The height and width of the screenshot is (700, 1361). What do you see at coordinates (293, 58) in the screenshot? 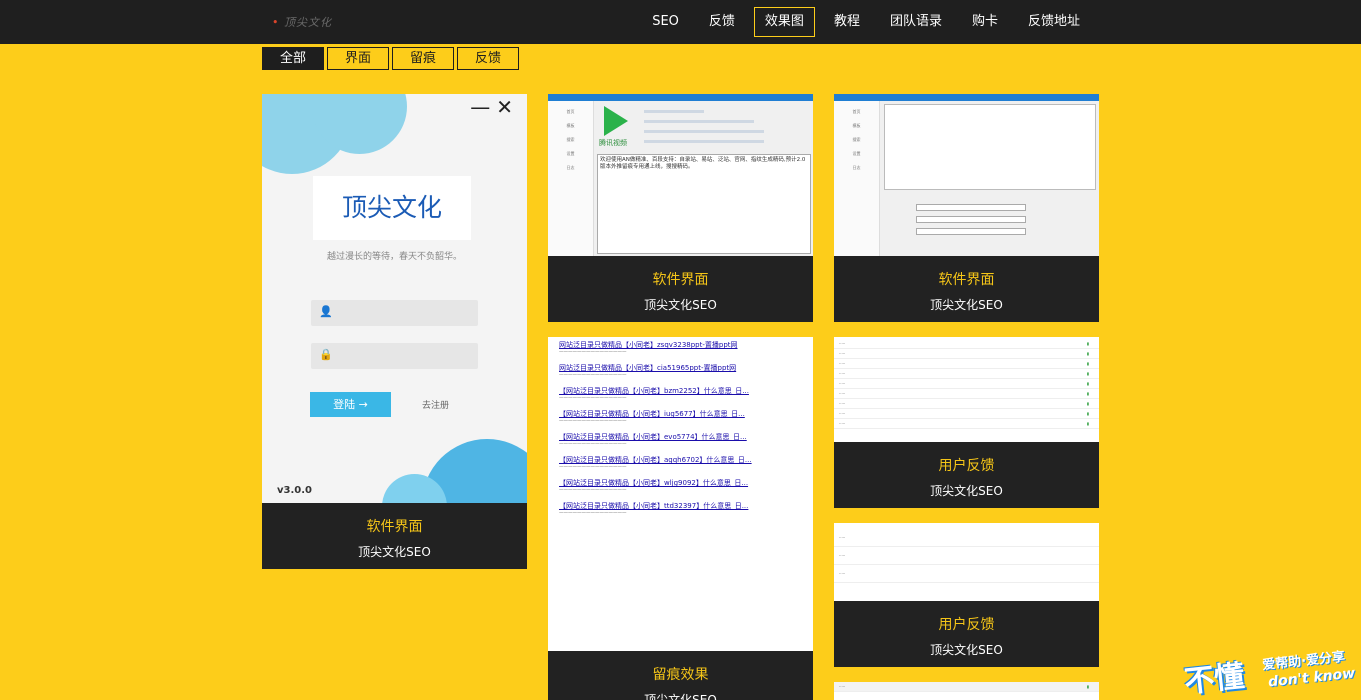
I see `filter-all: 全部` at bounding box center [293, 58].